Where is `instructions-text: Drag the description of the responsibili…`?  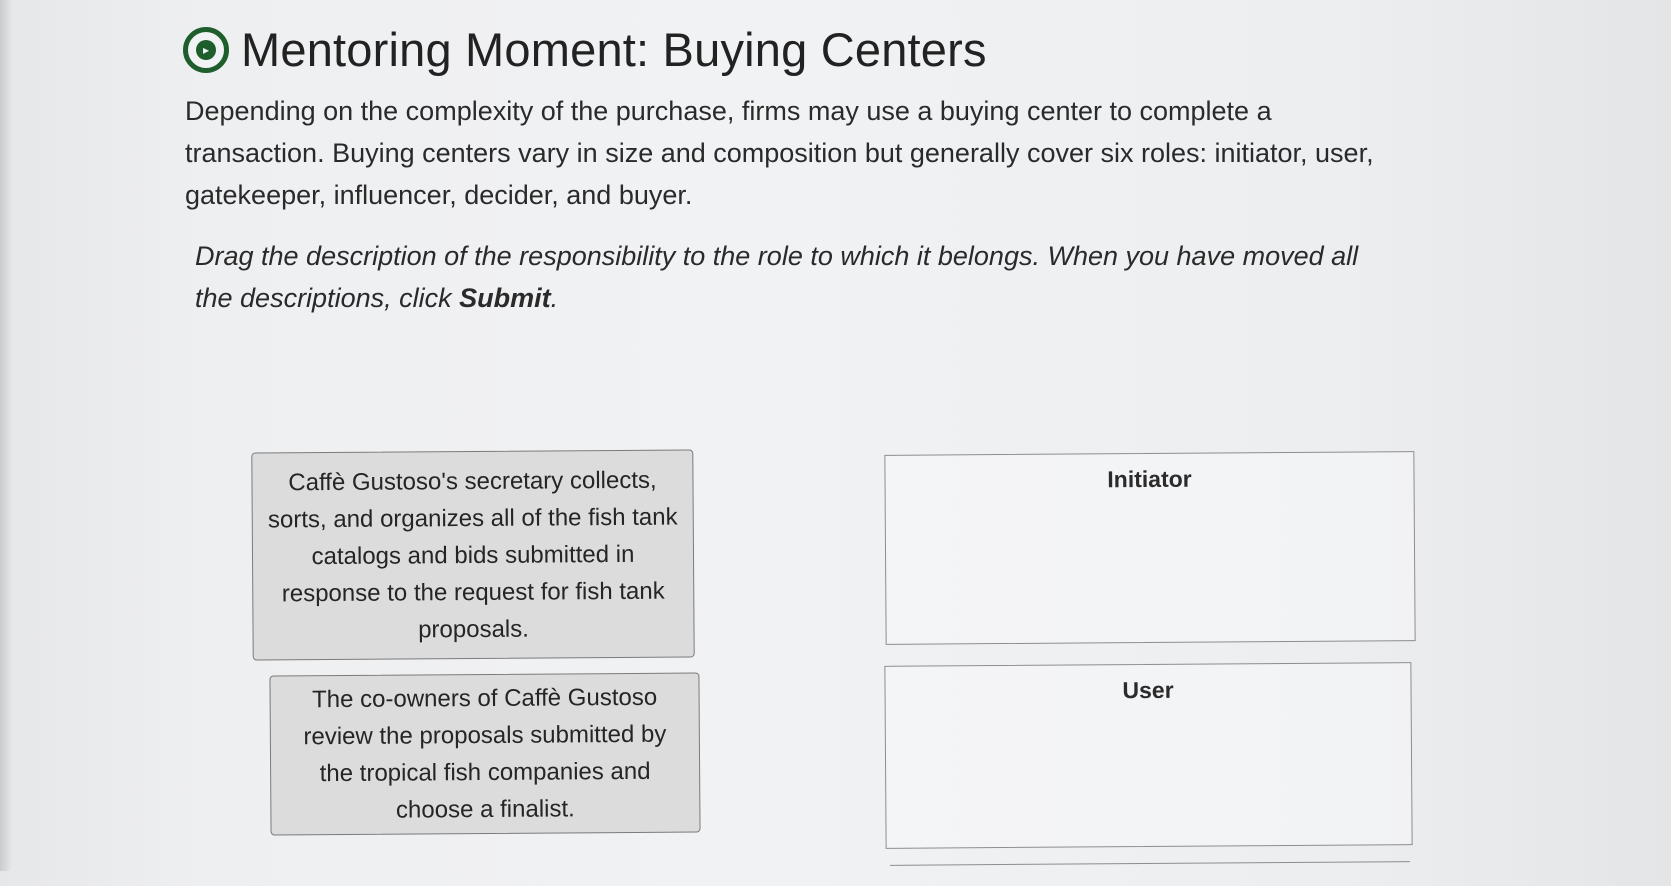
instructions-text: Drag the description of the responsibili… is located at coordinates (785, 277).